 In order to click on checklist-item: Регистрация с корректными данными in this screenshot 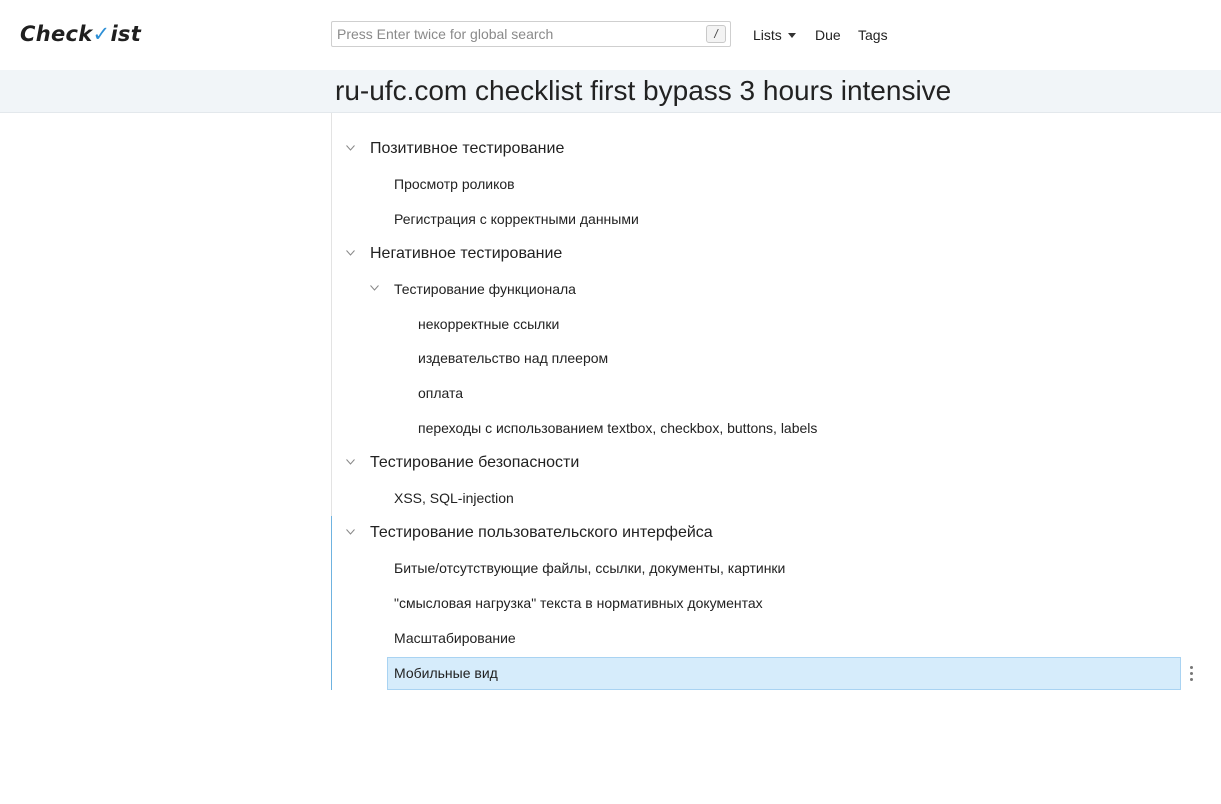, I will do `click(590, 219)`.